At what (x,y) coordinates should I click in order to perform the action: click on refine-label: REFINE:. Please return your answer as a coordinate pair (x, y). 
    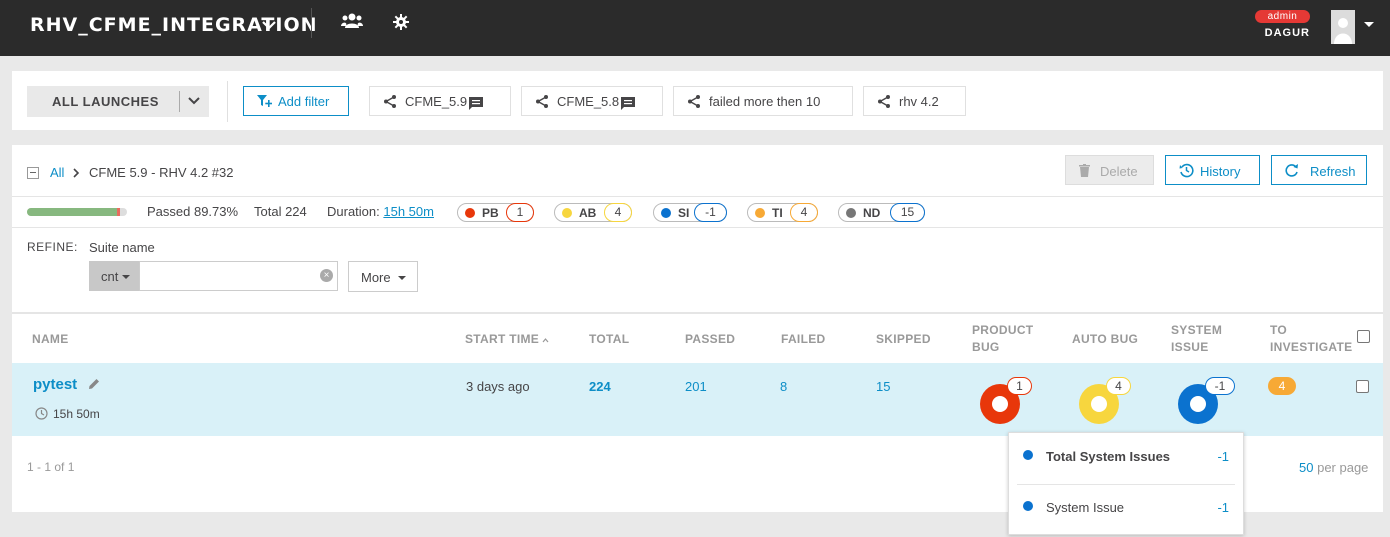
    Looking at the image, I should click on (52, 247).